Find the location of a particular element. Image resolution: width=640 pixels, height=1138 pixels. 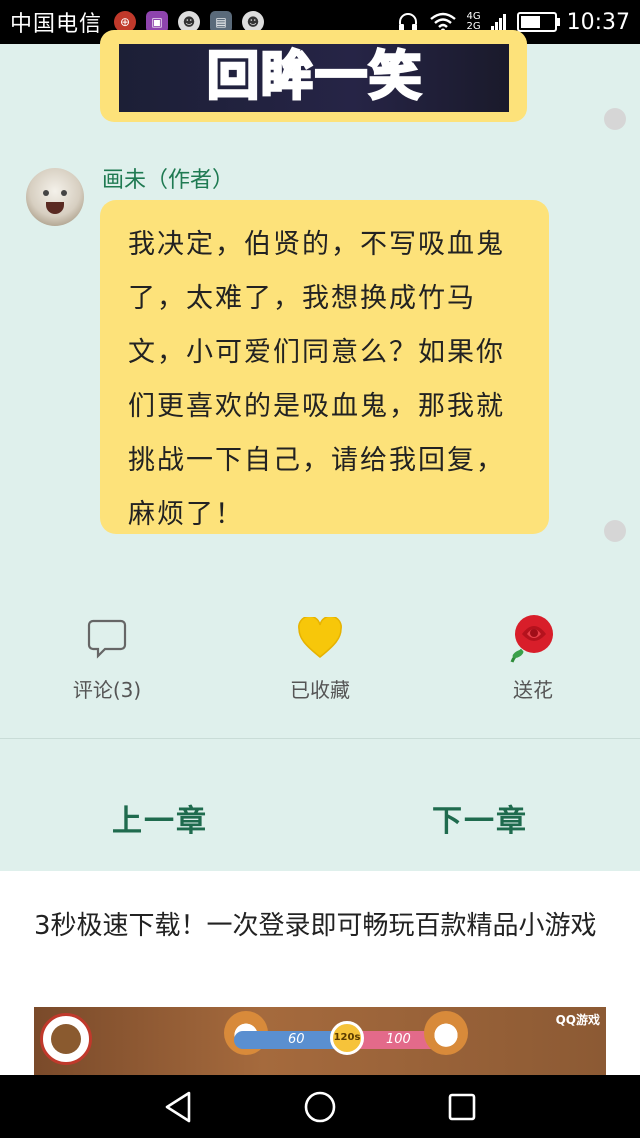

prev-chapter-button: 上一章 is located at coordinates (160, 818).